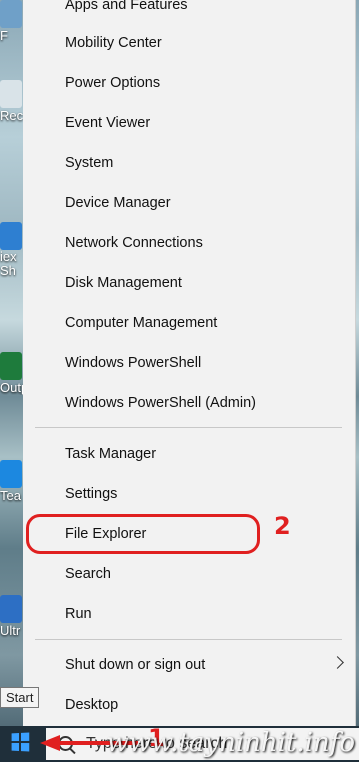  Describe the element at coordinates (189, 614) in the screenshot. I see `menu-item-run: Run` at that location.